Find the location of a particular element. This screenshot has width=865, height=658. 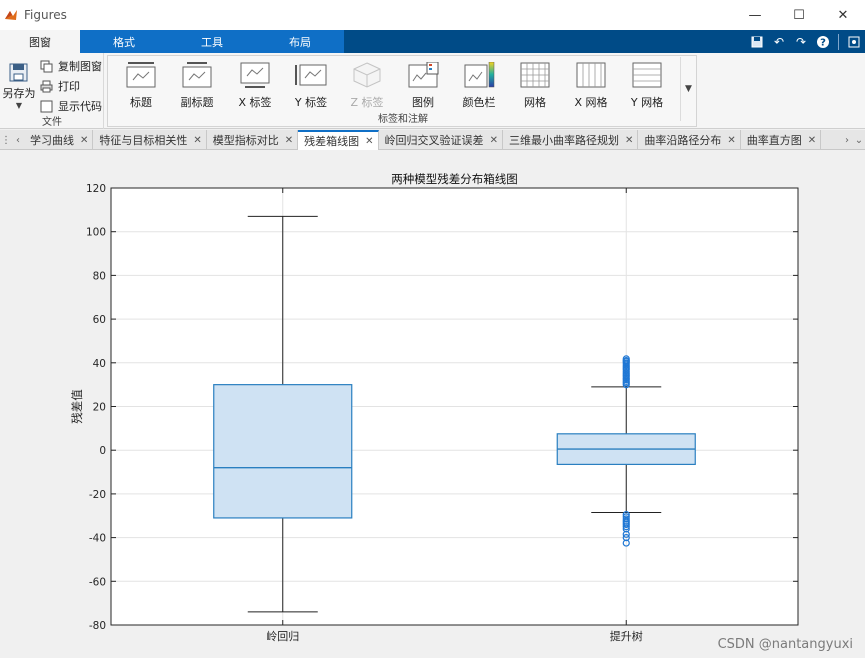

zlabel-icon is located at coordinates (367, 75).